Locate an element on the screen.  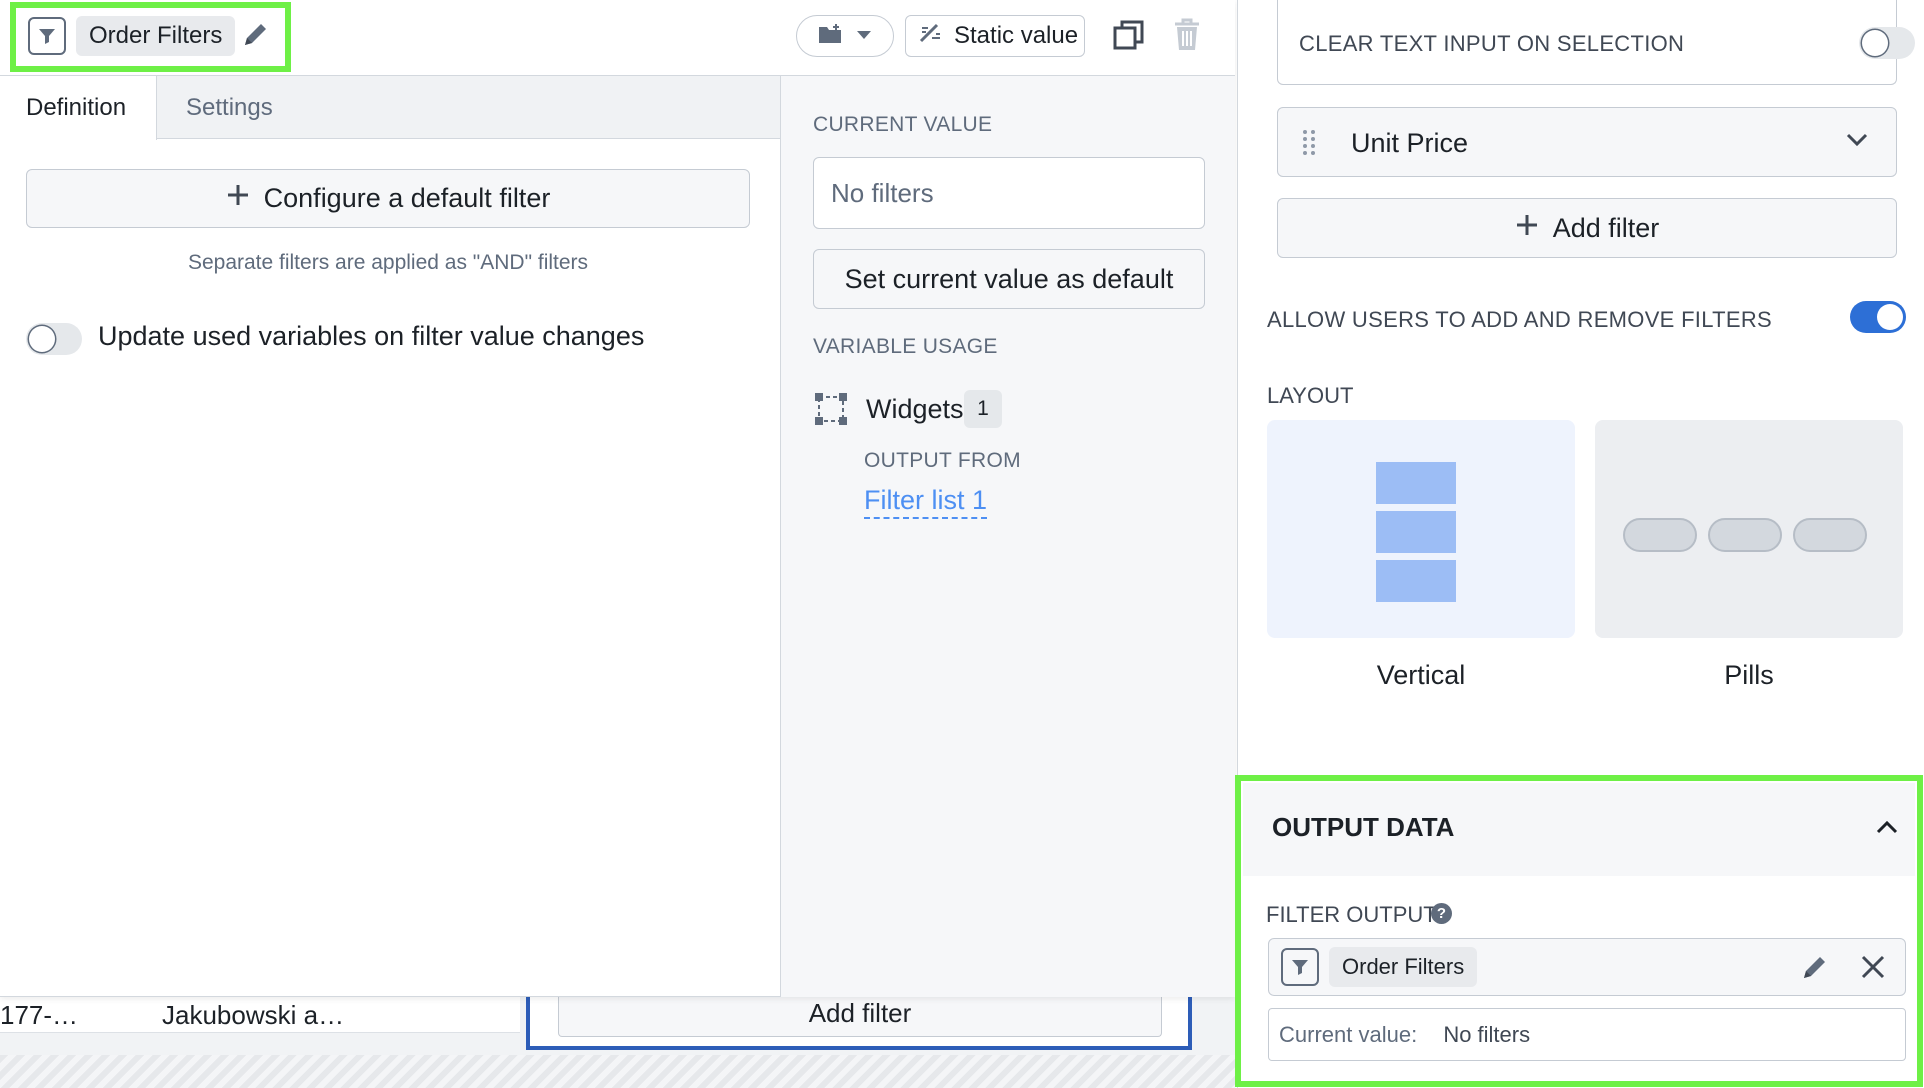
variable-usage-caption: VARIABLE USAGE is located at coordinates (905, 346).